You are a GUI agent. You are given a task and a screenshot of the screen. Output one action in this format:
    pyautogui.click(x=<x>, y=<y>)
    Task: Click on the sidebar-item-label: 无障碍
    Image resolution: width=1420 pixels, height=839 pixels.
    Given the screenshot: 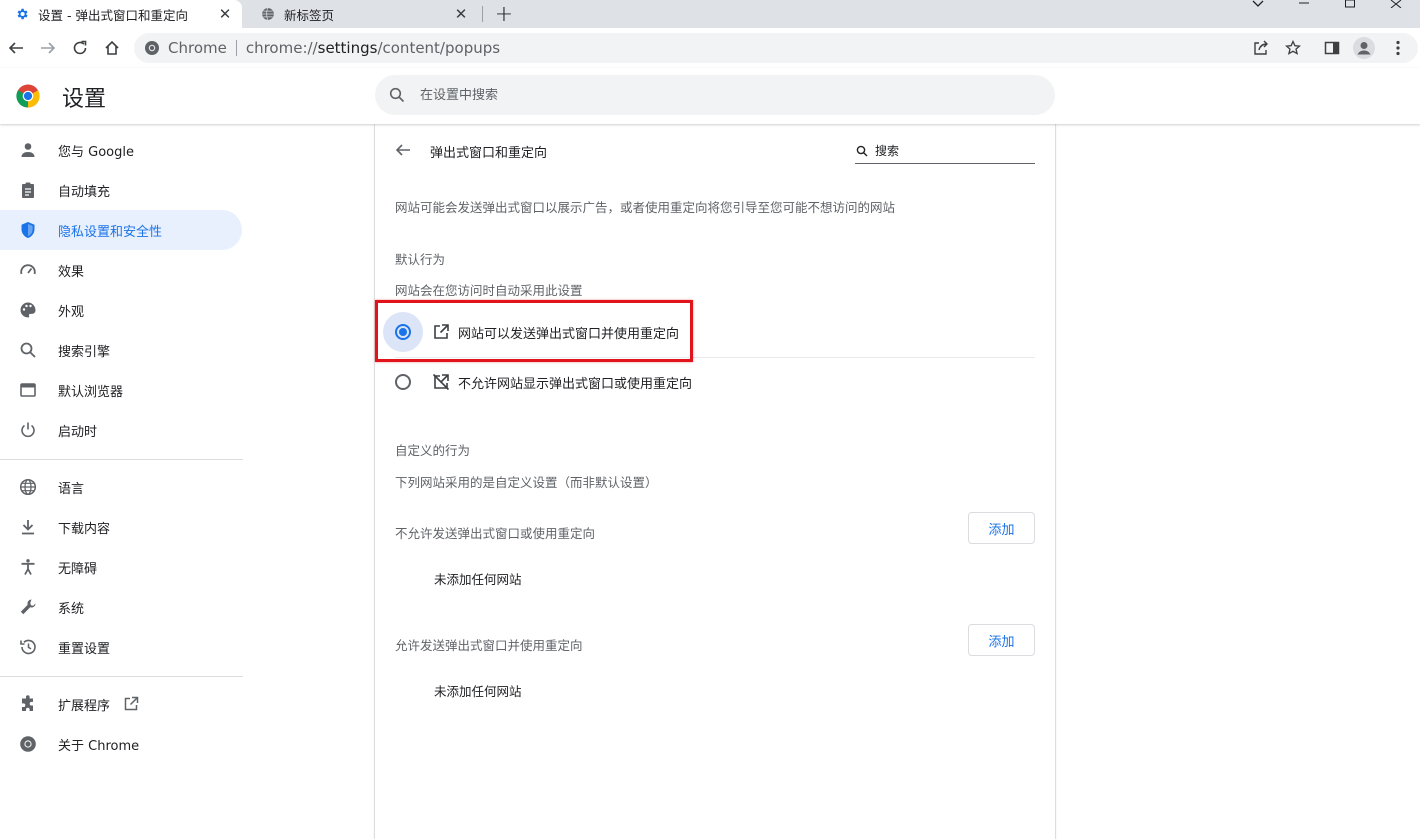 What is the action you would take?
    pyautogui.click(x=78, y=569)
    